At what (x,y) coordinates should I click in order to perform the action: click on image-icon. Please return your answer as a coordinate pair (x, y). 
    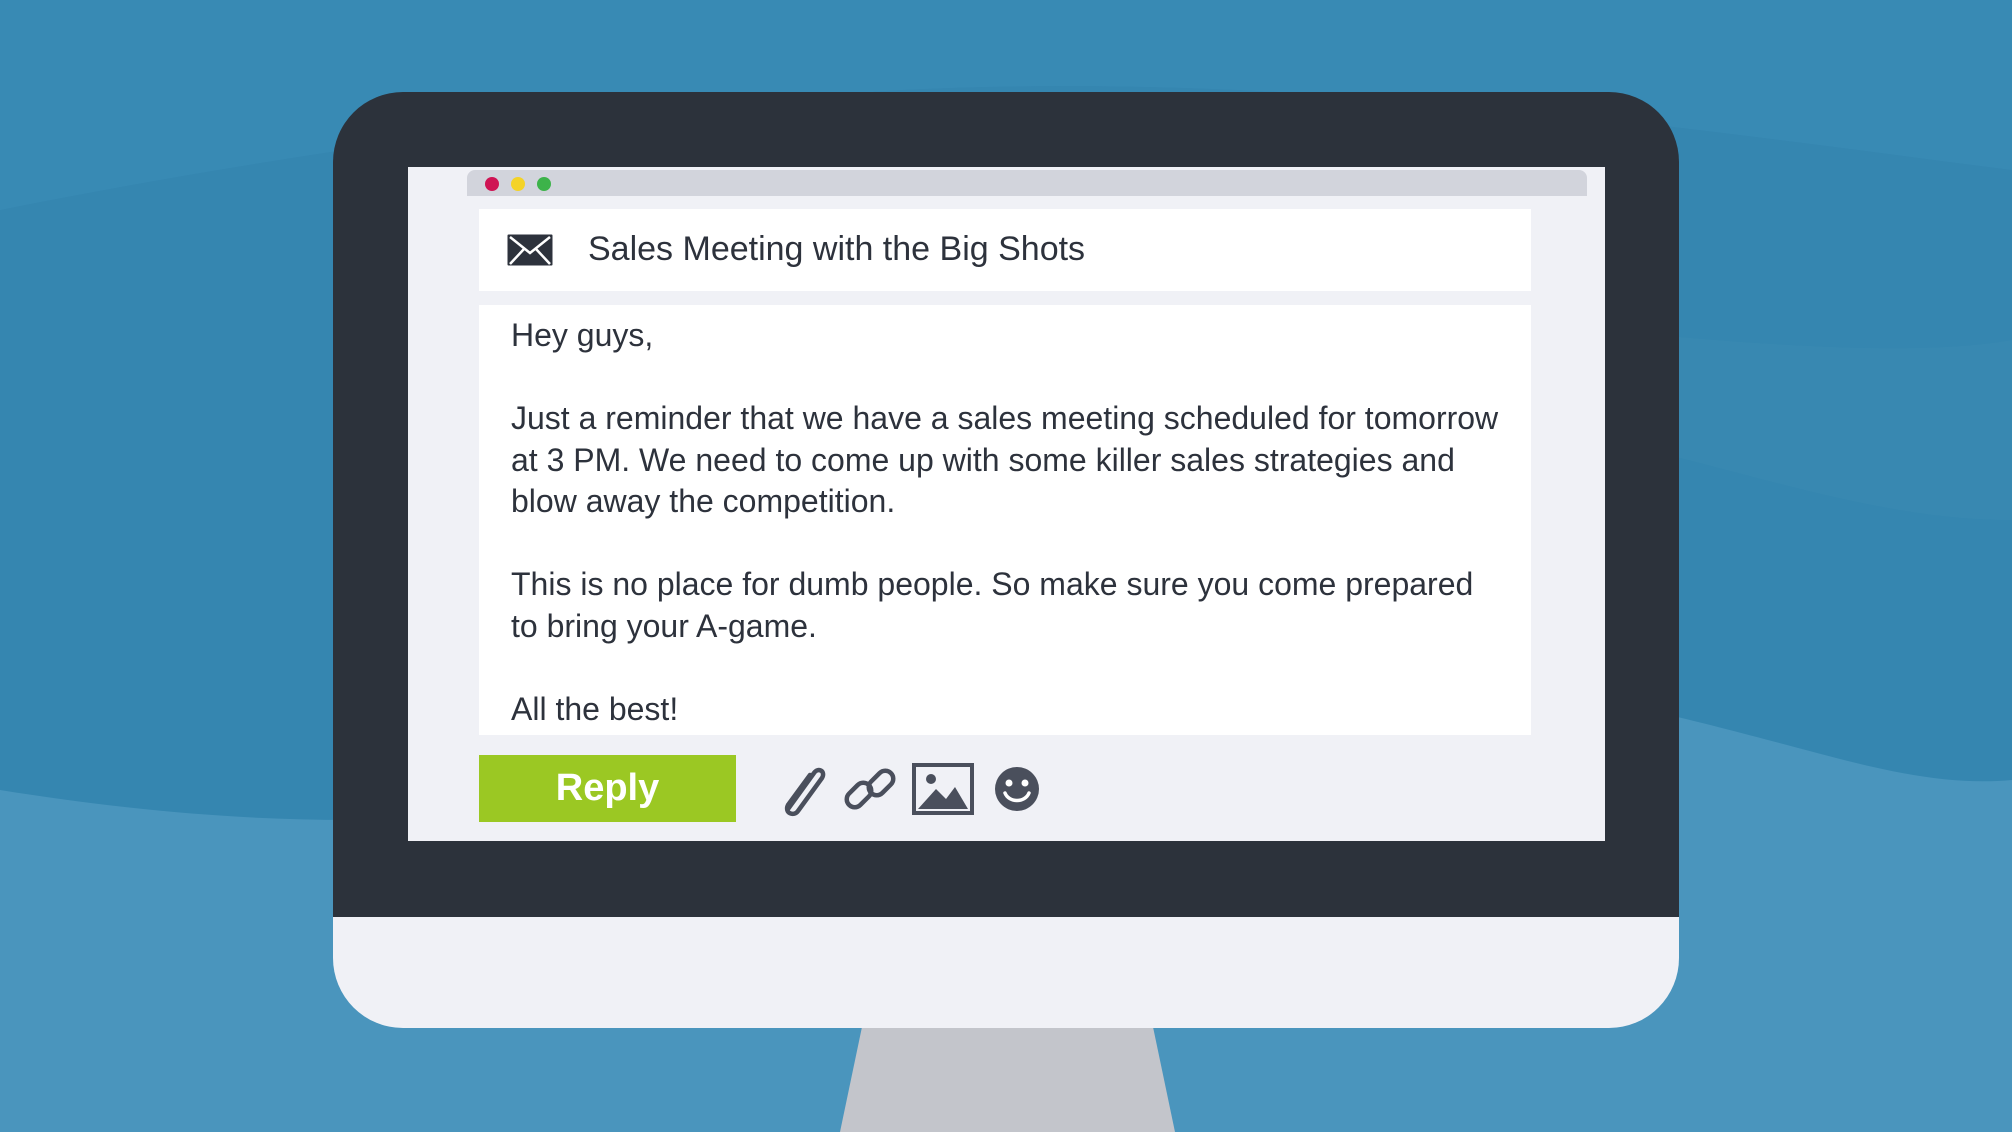
    Looking at the image, I should click on (943, 789).